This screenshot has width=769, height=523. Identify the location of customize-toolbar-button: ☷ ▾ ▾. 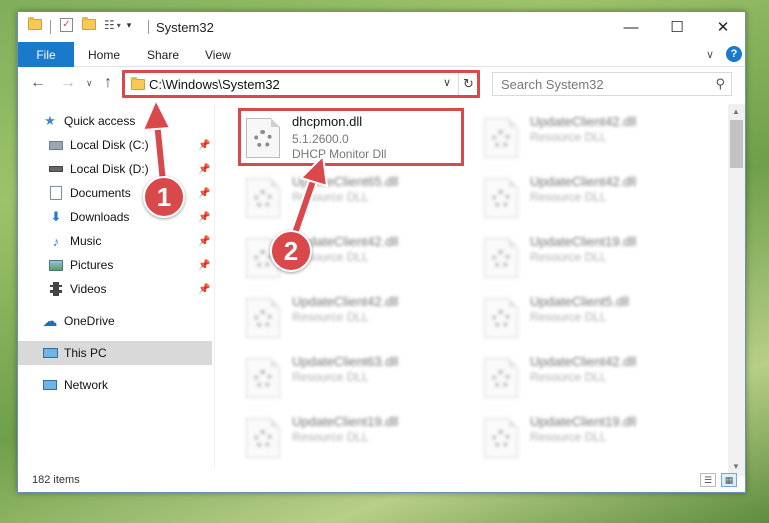
(117, 25).